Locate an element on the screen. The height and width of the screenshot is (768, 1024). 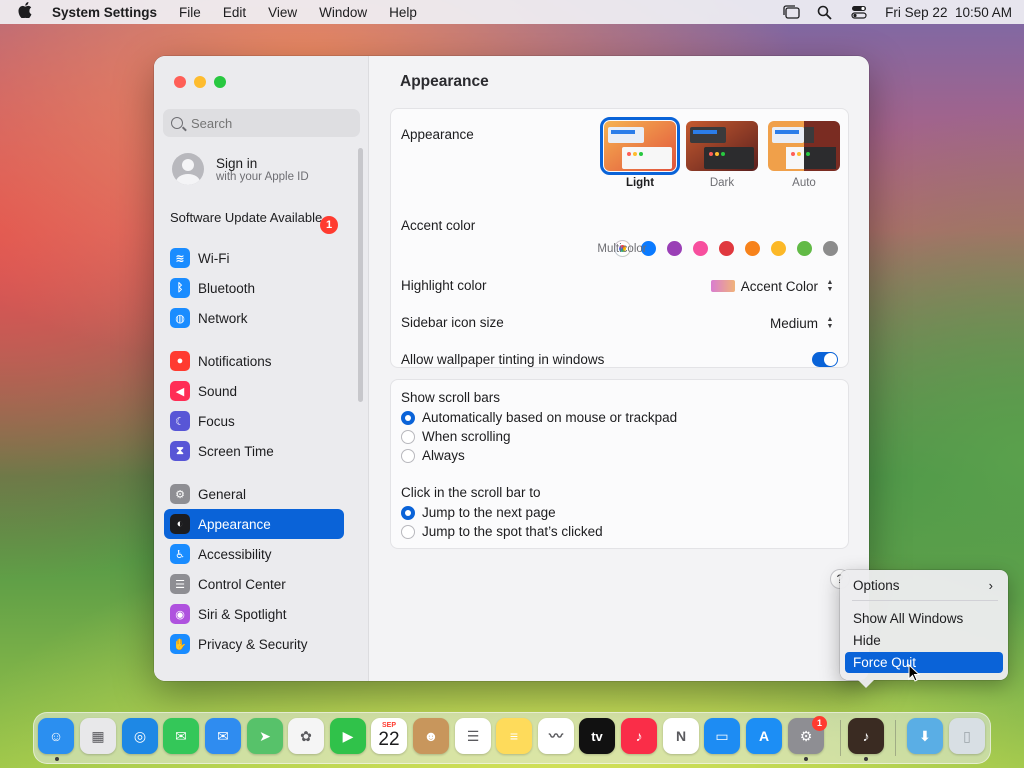
highlight-color-popup: Accent Color ▲ ▼ is located at coordinates (773, 286).